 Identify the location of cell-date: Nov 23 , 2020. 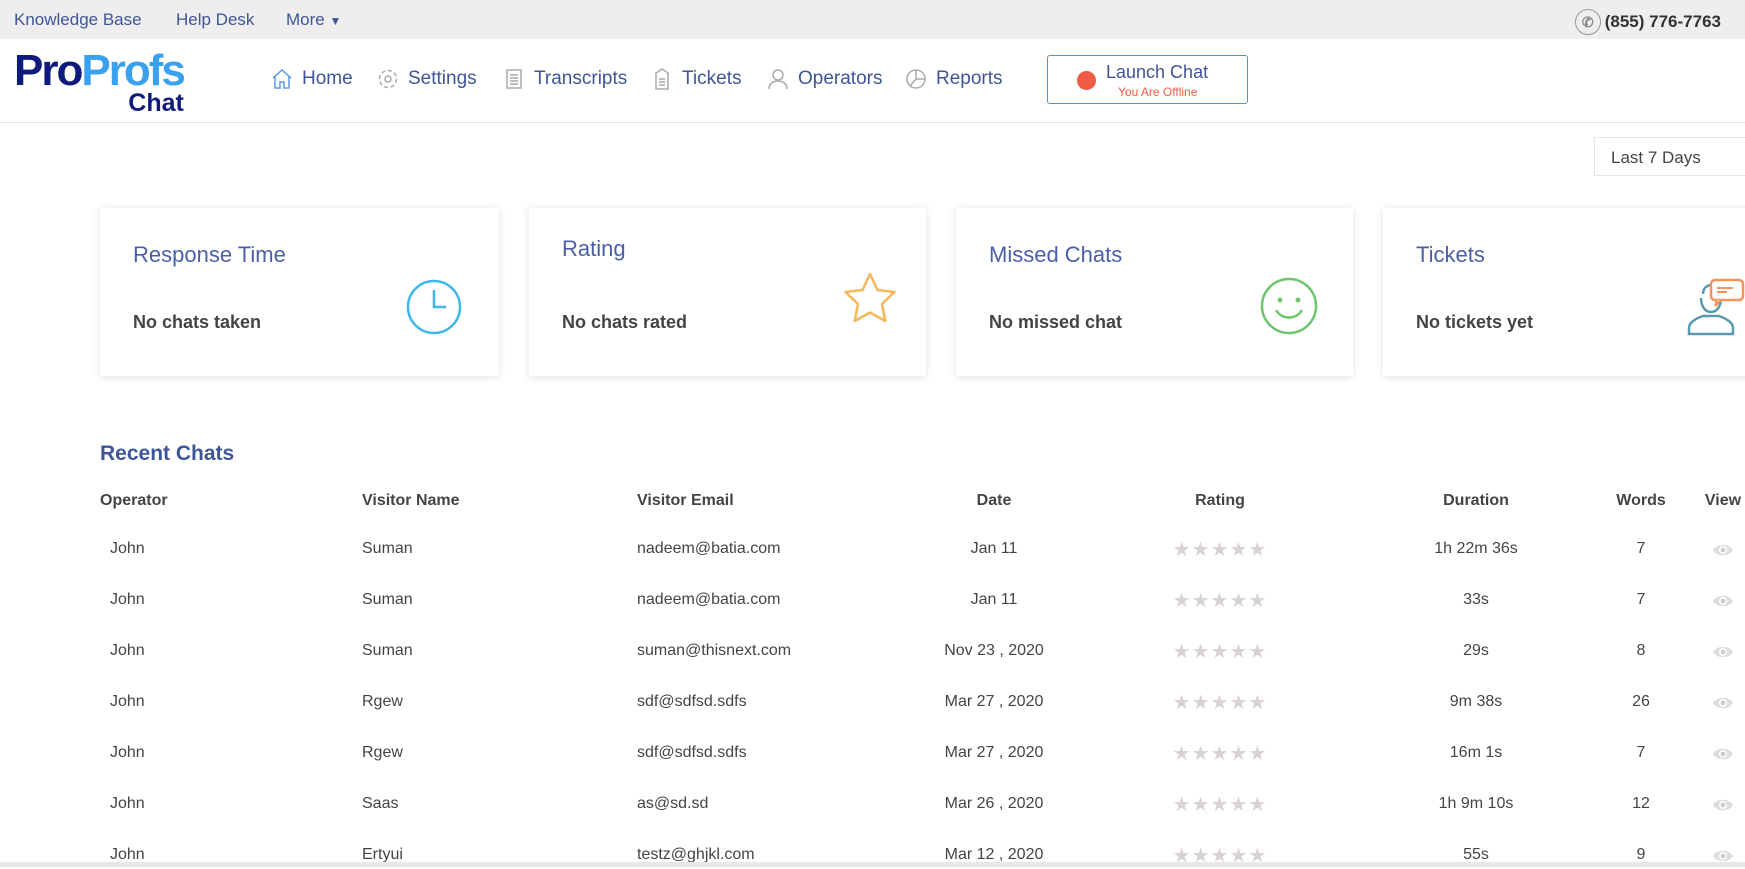
(994, 650).